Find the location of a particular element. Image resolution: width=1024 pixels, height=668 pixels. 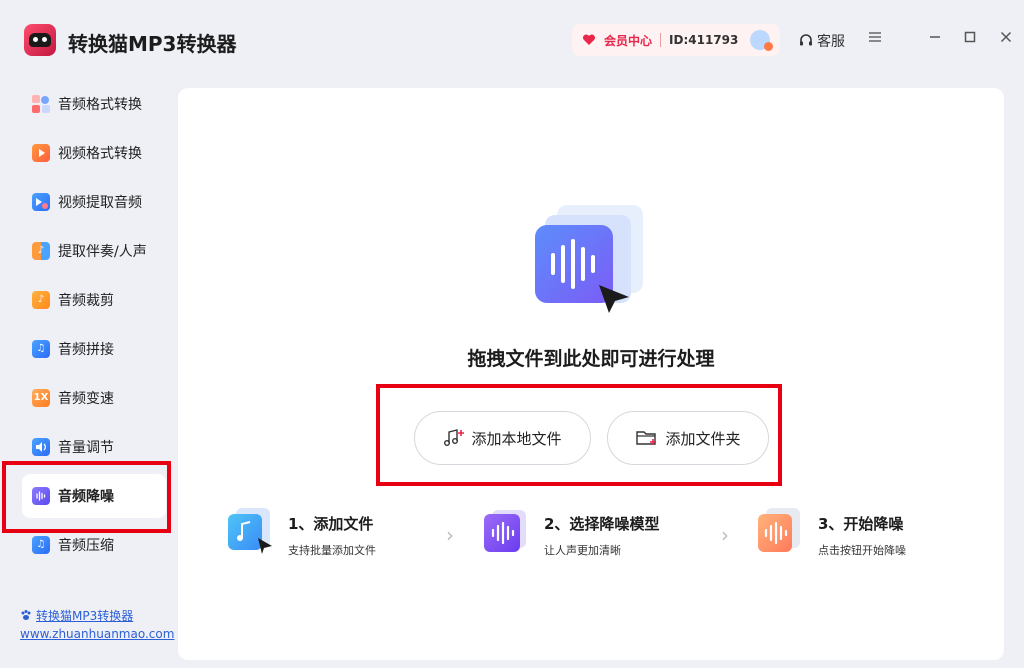

footer-url-link: www.zhuanhuanmao.com is located at coordinates (97, 634).